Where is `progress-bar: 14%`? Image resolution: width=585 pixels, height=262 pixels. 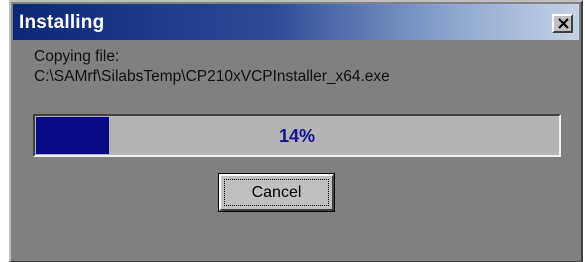
progress-bar: 14% is located at coordinates (297, 135).